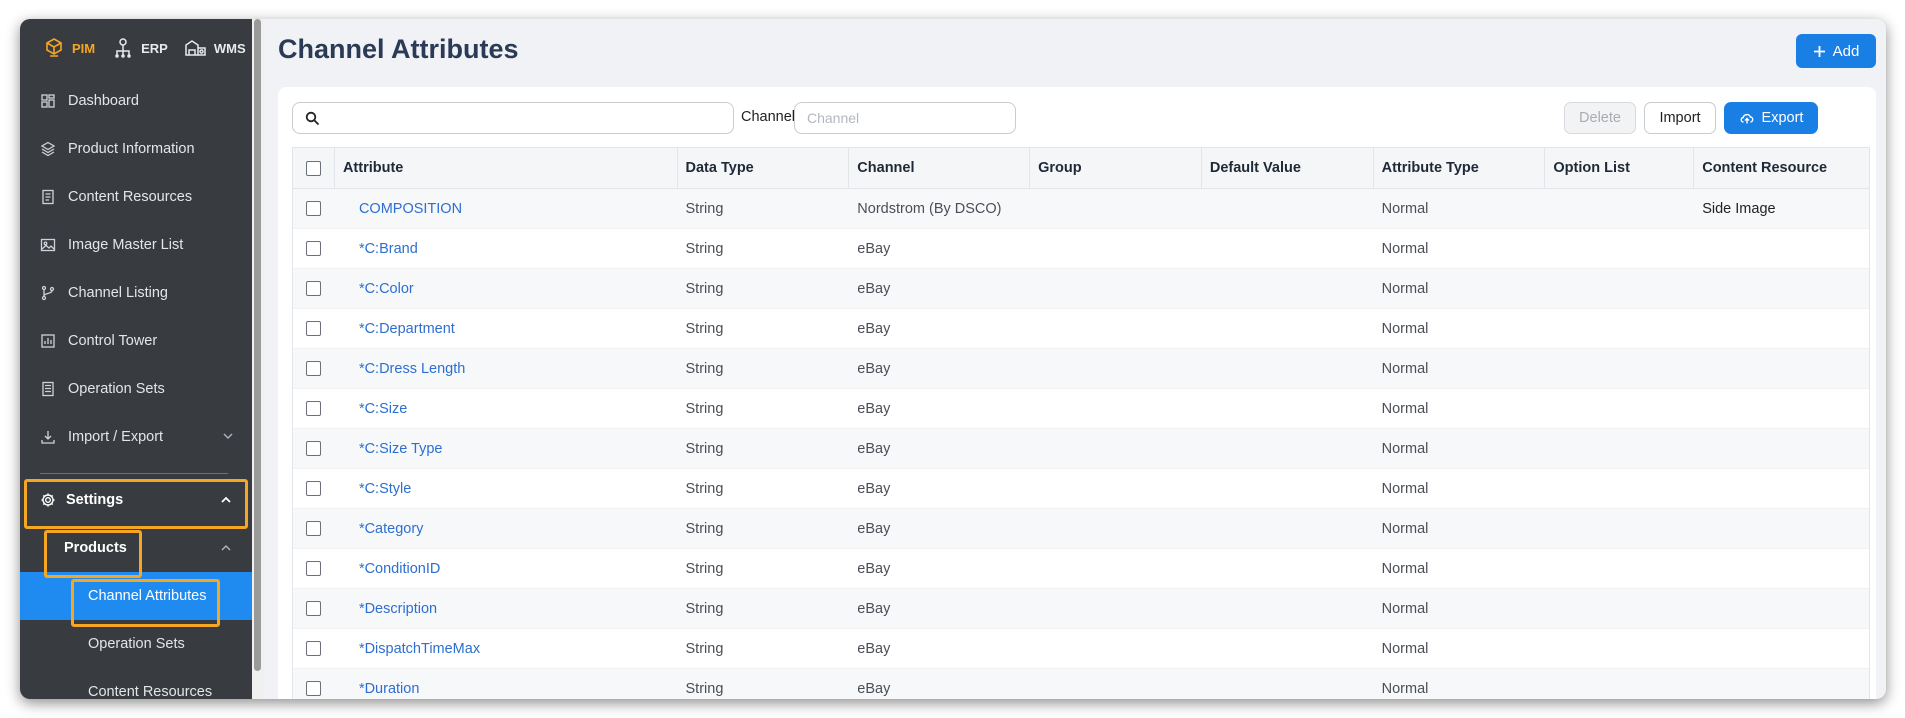  I want to click on wms-warehouse-icon, so click(195, 48).